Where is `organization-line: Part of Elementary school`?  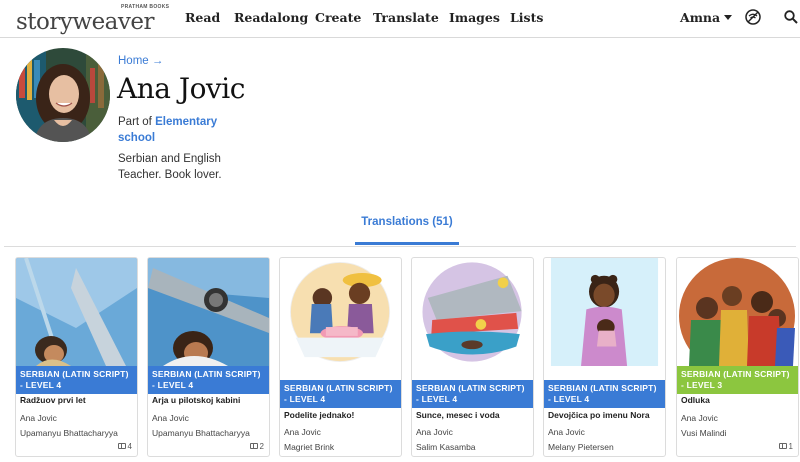 organization-line: Part of Elementary school is located at coordinates (183, 130).